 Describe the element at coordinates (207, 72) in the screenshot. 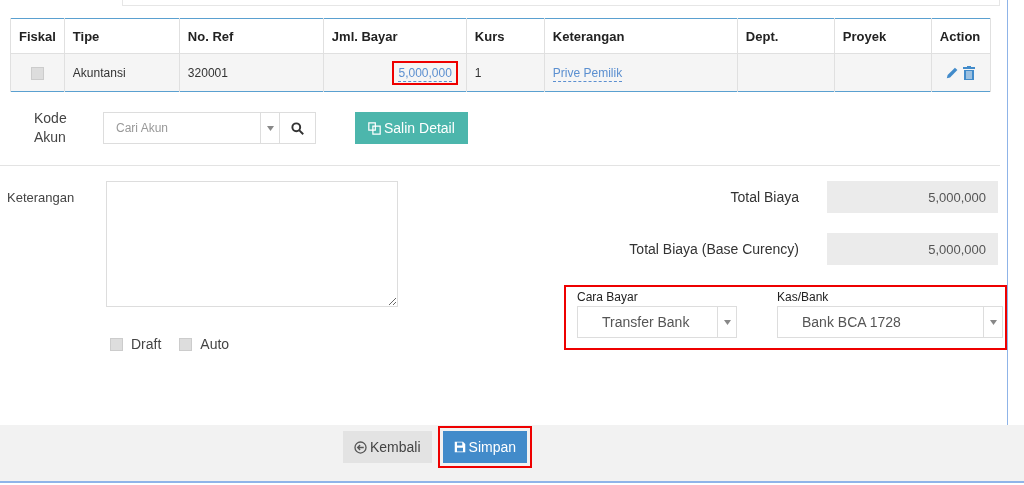

I see `table-cell: 320001` at that location.